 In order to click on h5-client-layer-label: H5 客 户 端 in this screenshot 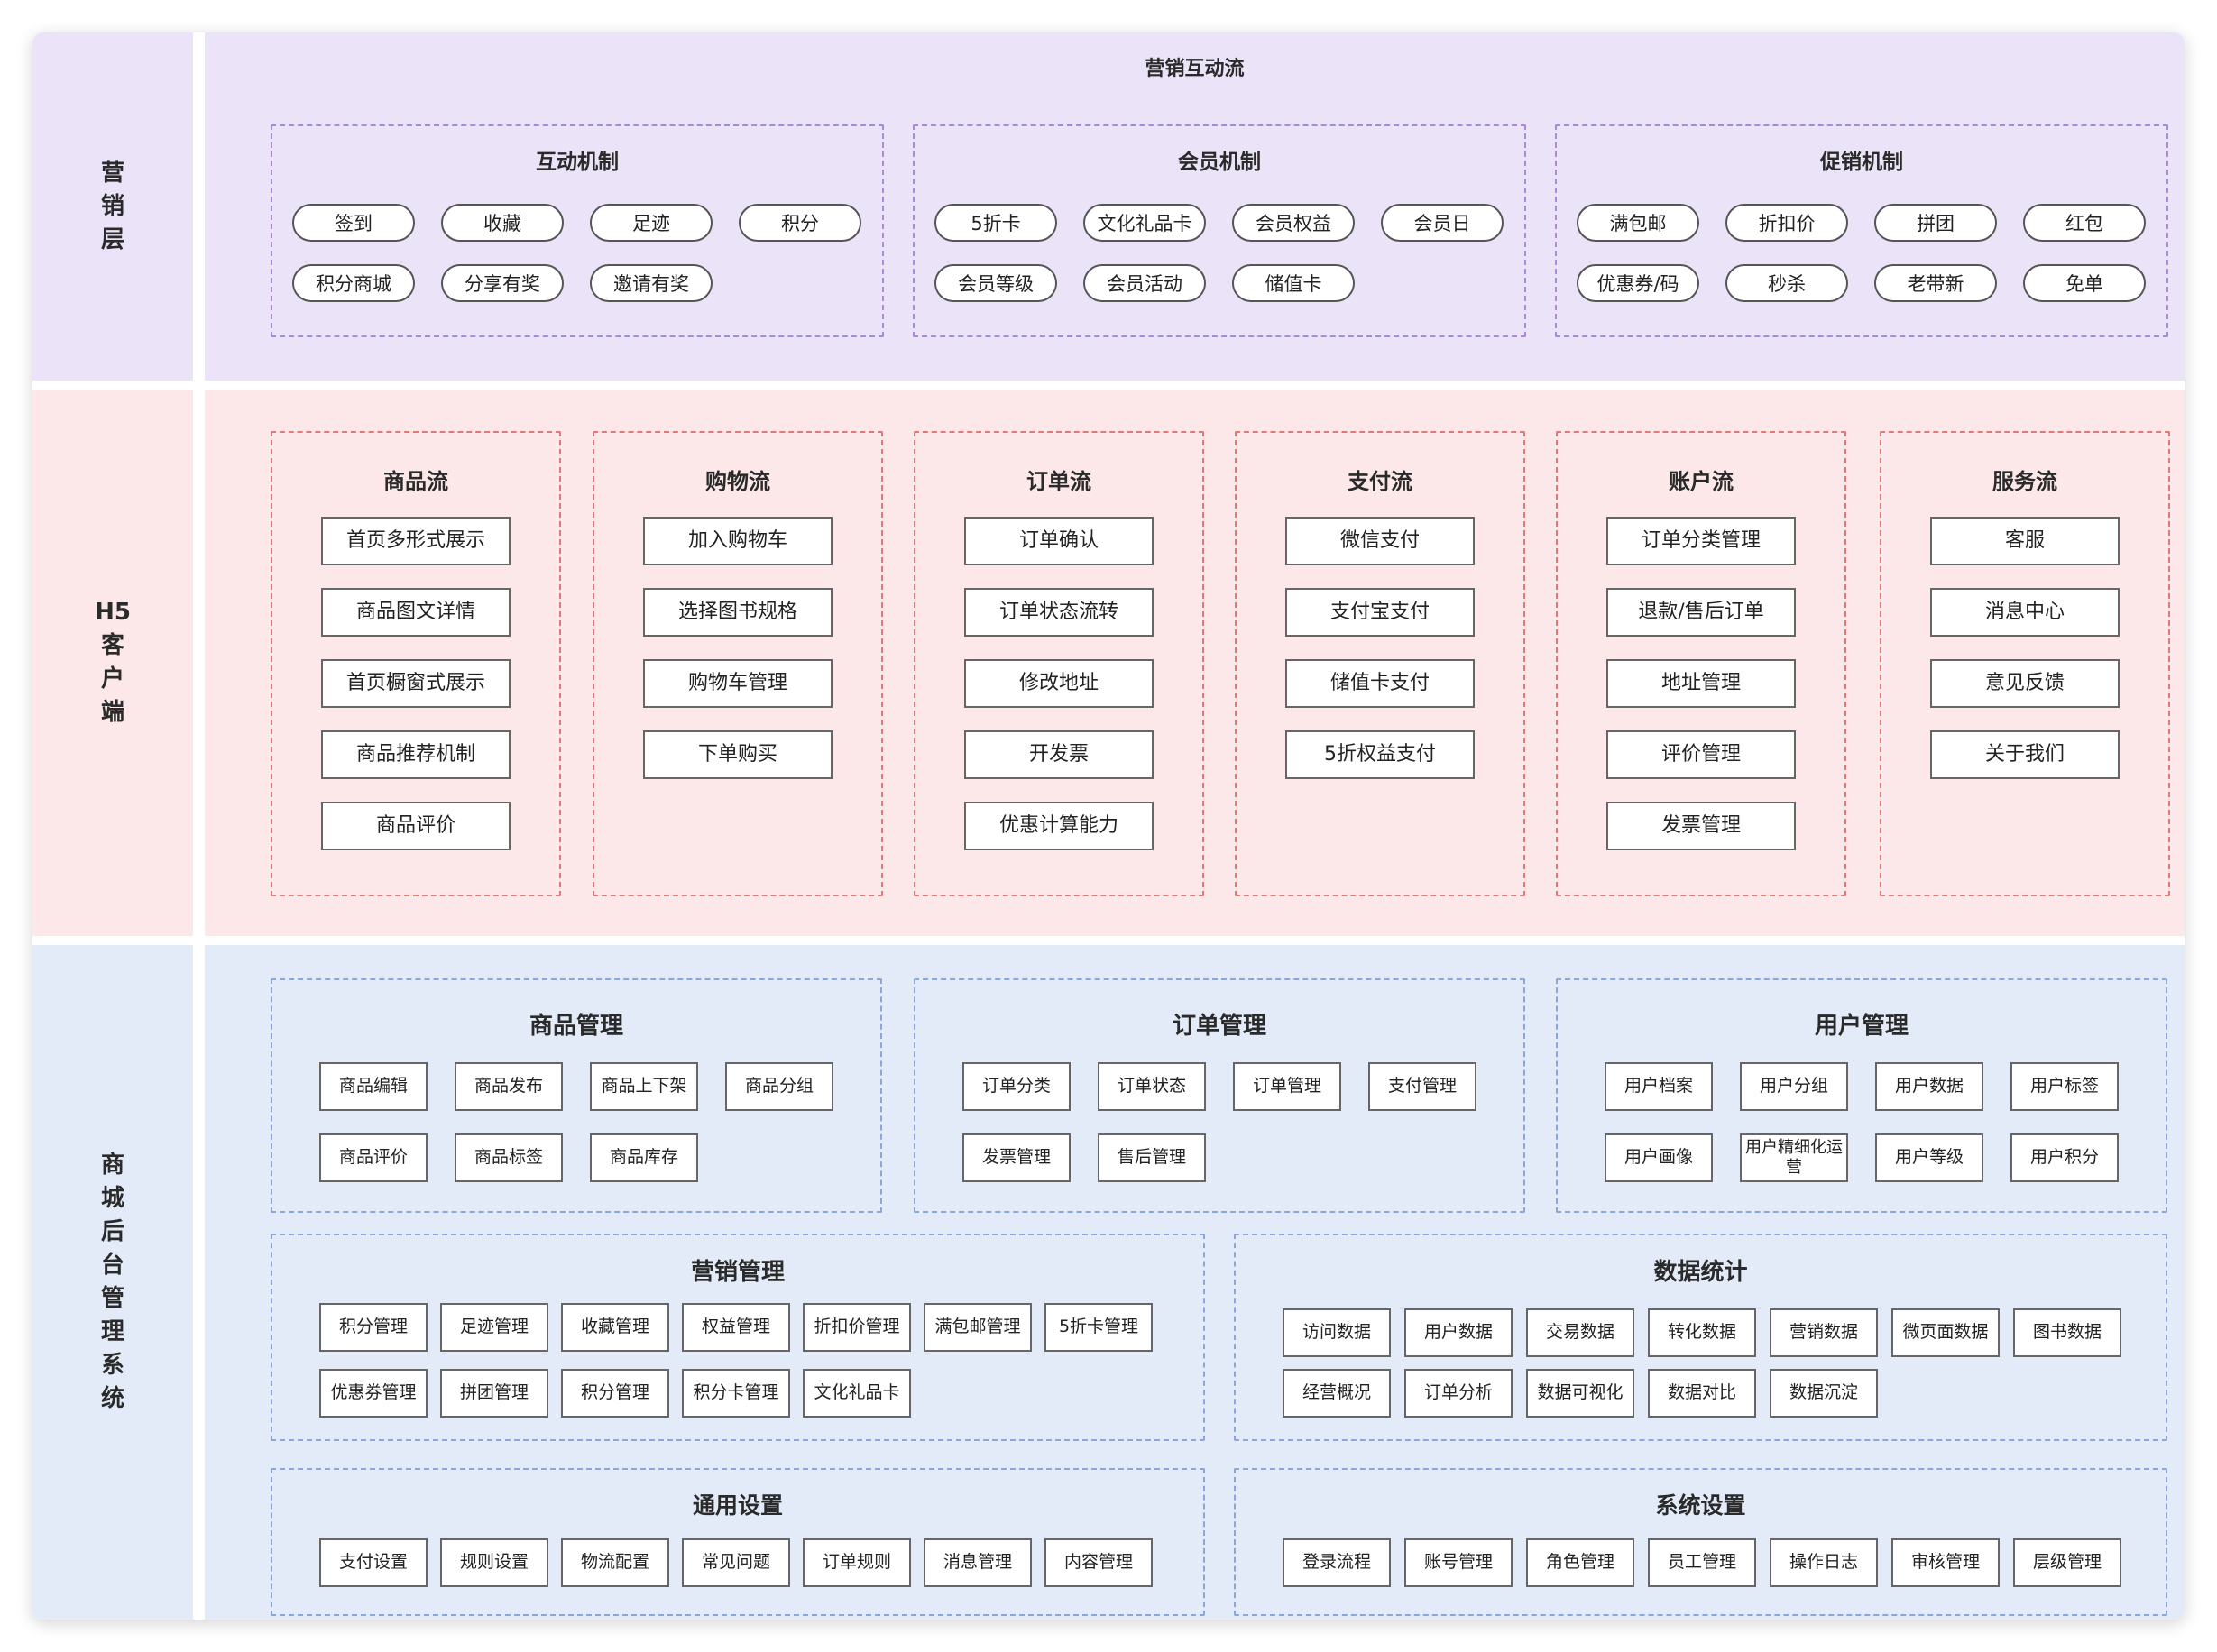, I will do `click(113, 662)`.